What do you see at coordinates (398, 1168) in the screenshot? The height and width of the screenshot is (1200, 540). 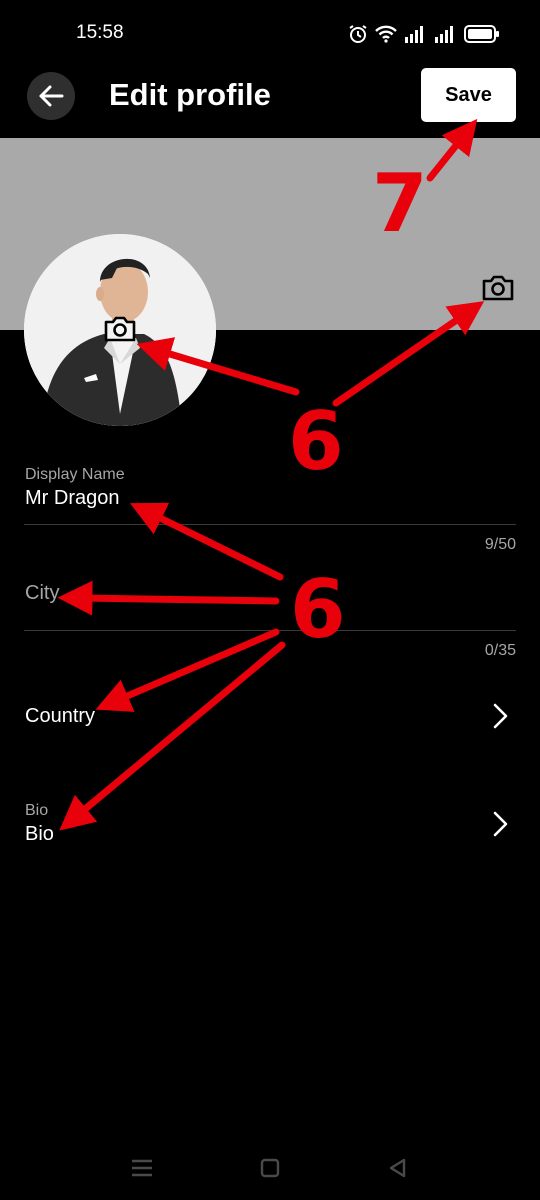 I see `back-icon` at bounding box center [398, 1168].